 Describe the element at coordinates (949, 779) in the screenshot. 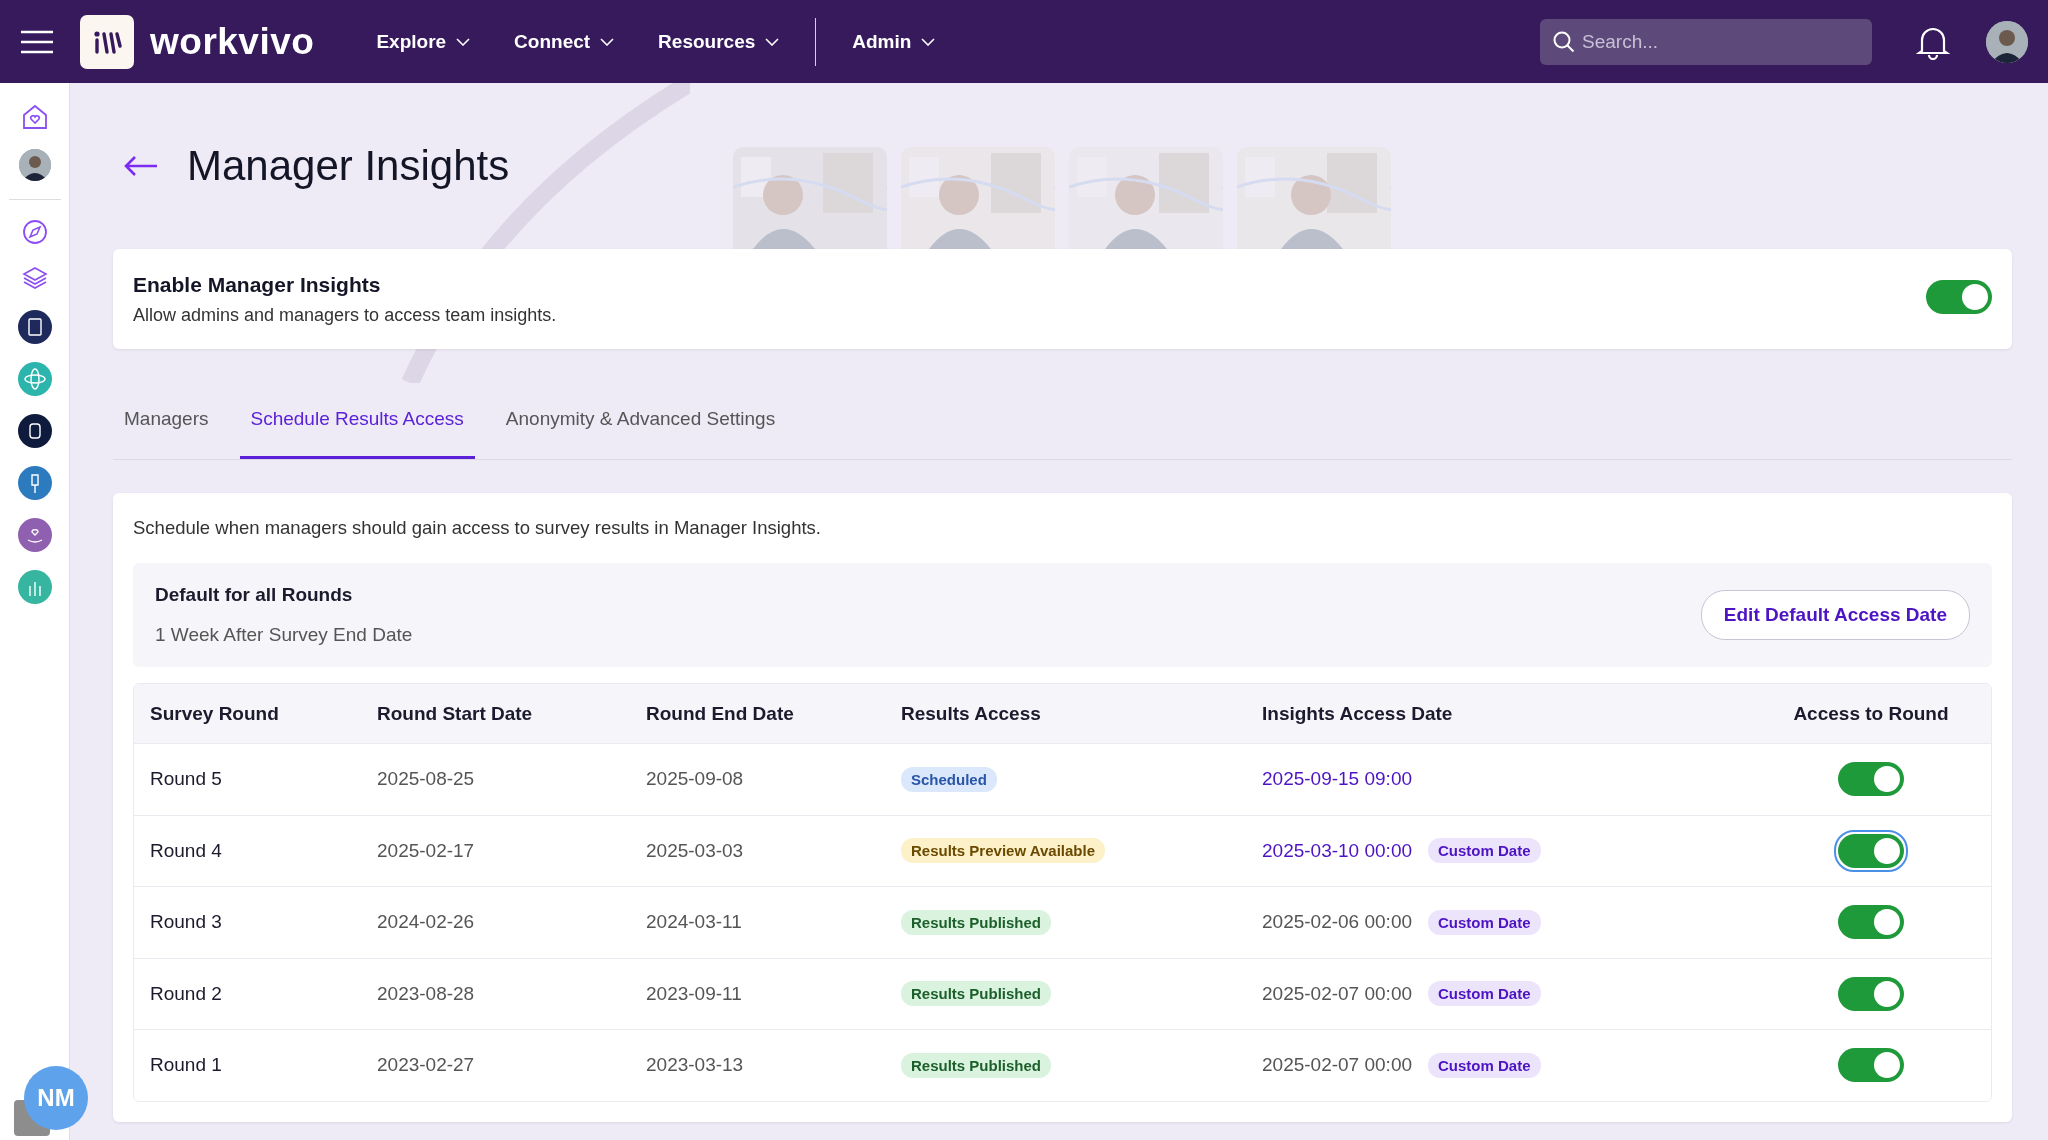

I see `status-badge: Scheduled` at that location.